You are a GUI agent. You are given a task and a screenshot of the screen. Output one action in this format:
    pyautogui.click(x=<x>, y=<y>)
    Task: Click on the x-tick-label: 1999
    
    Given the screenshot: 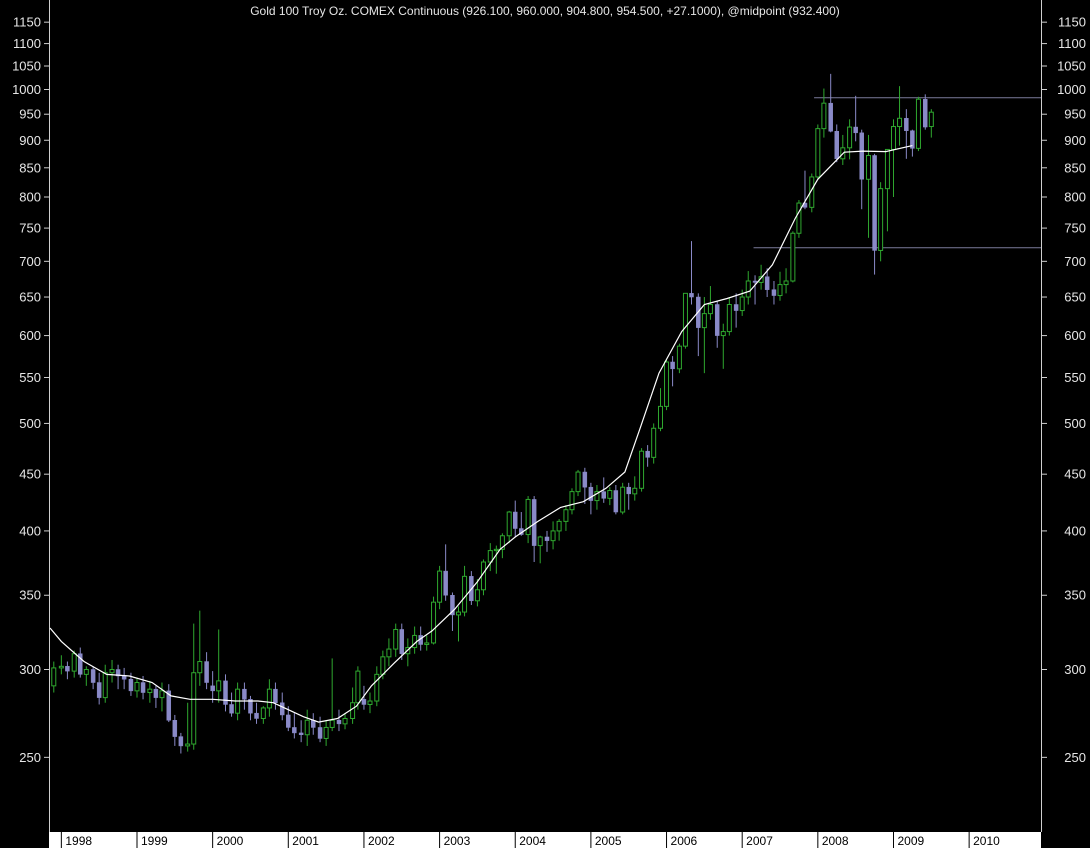 What is the action you would take?
    pyautogui.click(x=154, y=841)
    